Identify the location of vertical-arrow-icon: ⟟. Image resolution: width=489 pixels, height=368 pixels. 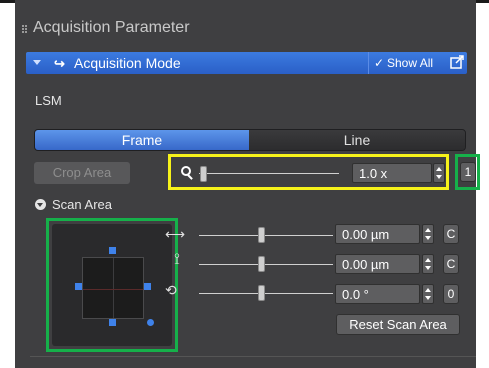
(177, 259).